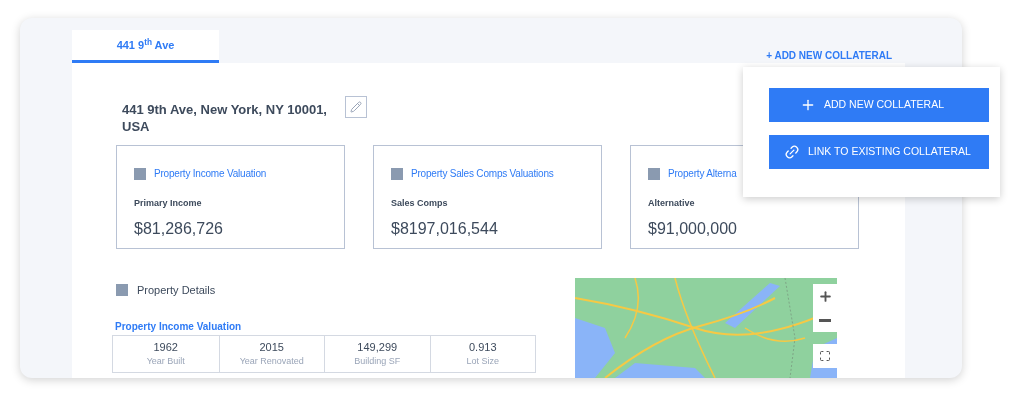 This screenshot has height=402, width=1024. I want to click on stat-label: Year Built, so click(165, 361).